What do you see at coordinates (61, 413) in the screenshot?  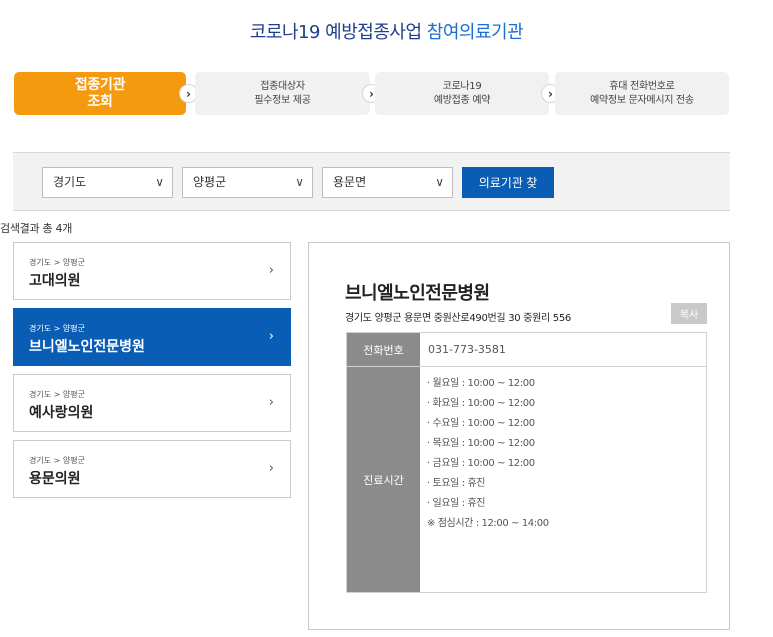 I see `list-item-name: 예사랑의원` at bounding box center [61, 413].